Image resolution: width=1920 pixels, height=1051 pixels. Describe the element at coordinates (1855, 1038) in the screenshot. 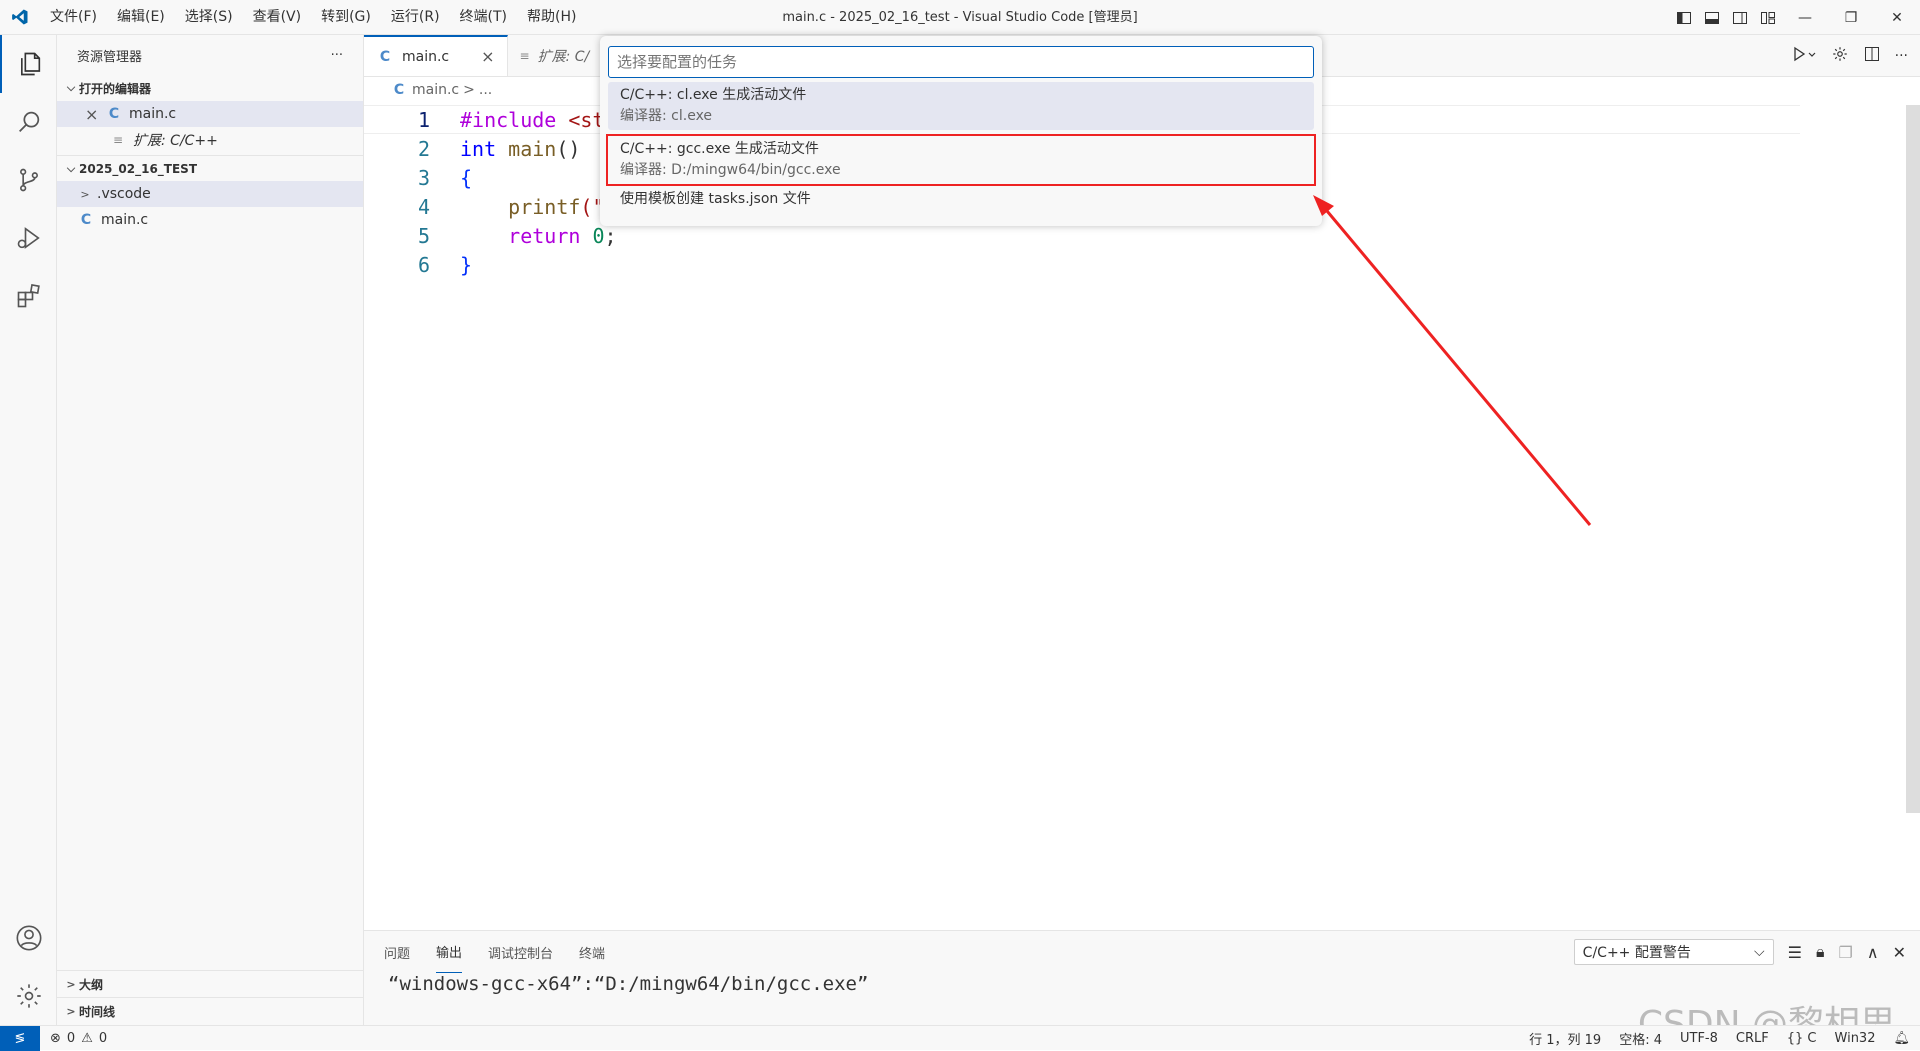

I see `platform: Win32` at that location.